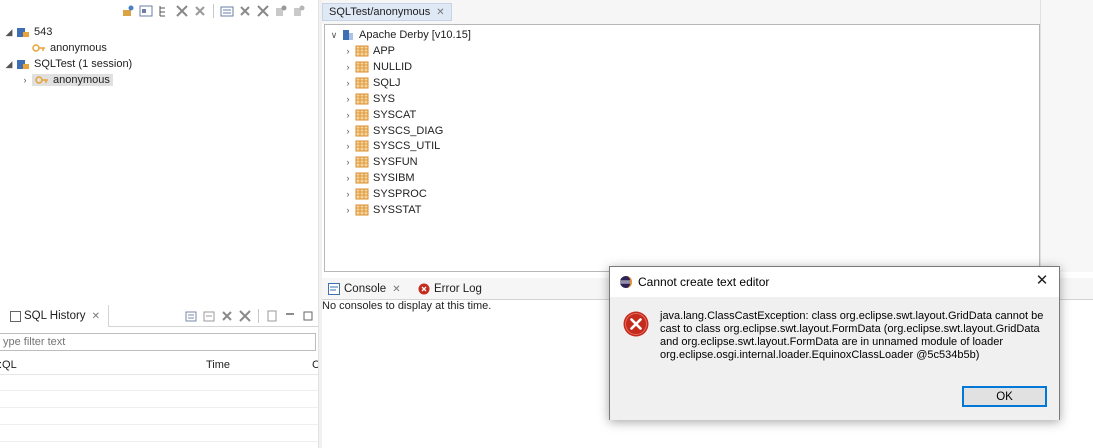  What do you see at coordinates (42, 80) in the screenshot?
I see `user-key-icon` at bounding box center [42, 80].